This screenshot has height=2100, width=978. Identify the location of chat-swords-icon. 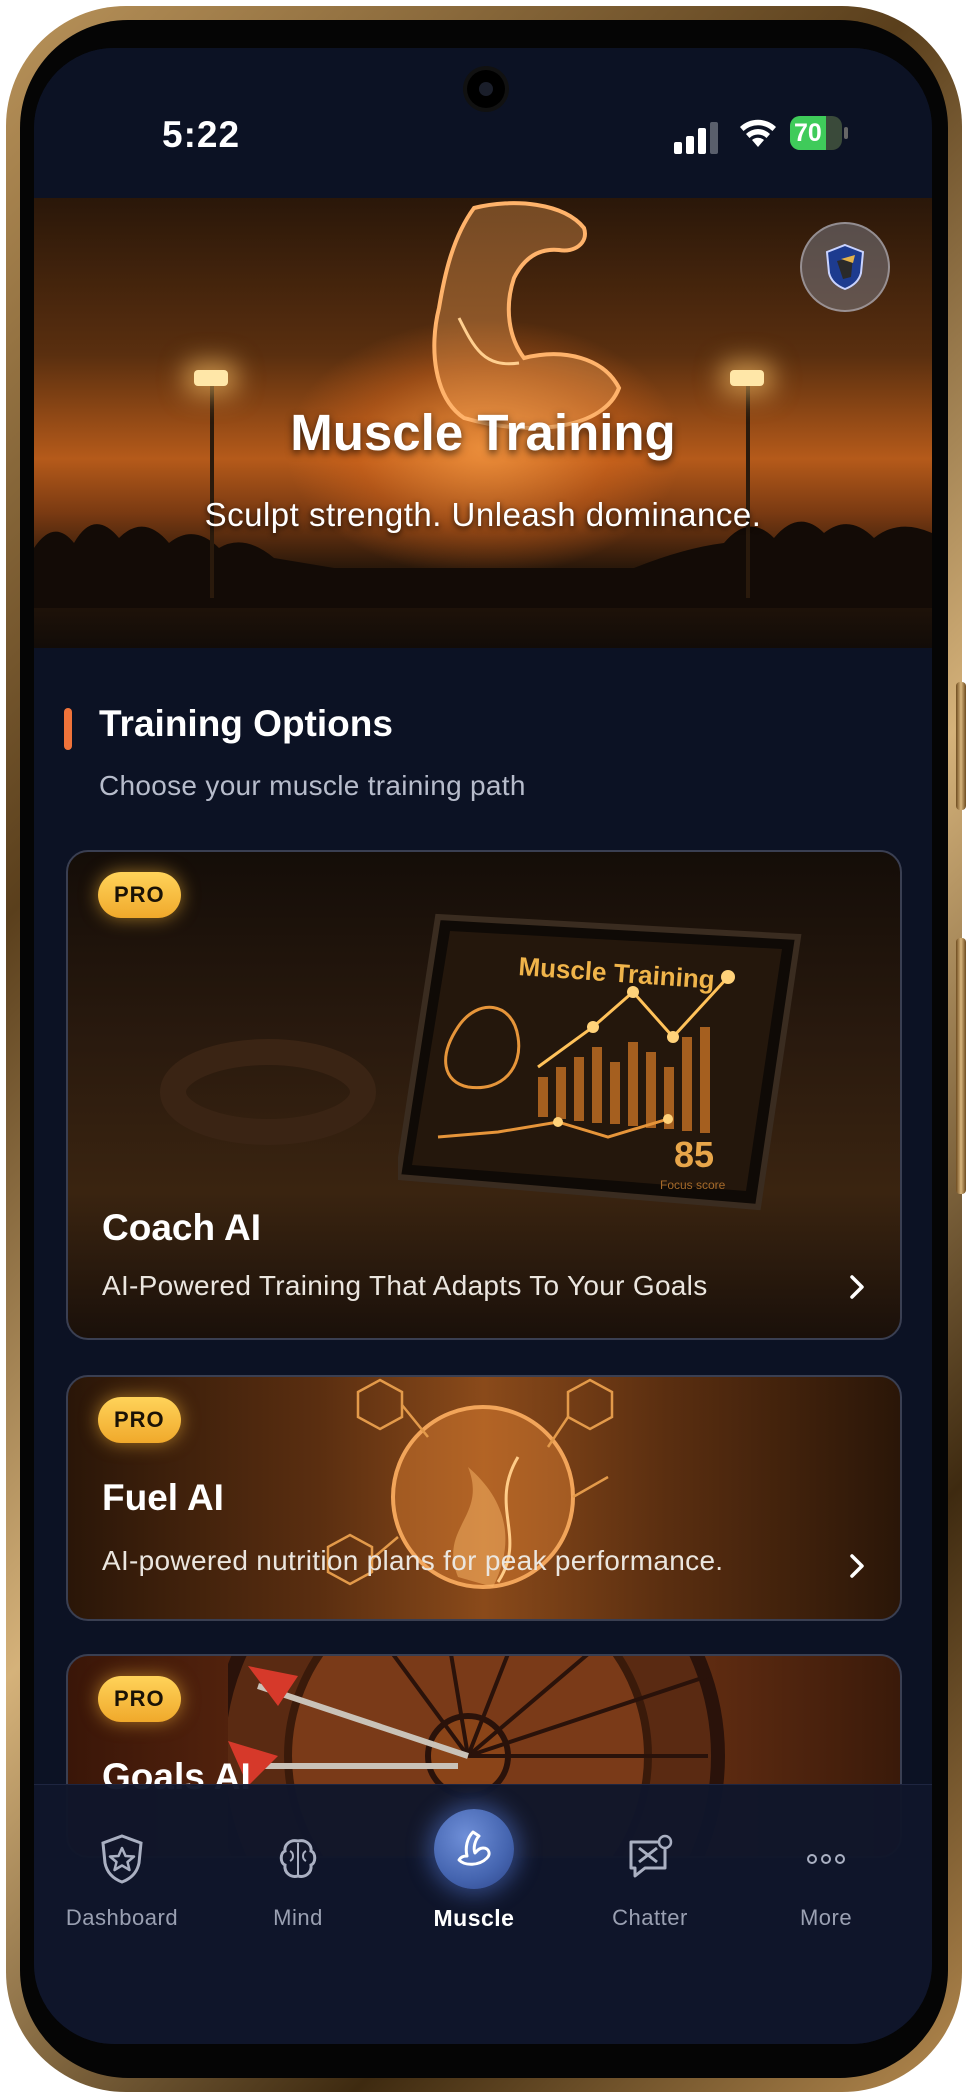
(650, 1859).